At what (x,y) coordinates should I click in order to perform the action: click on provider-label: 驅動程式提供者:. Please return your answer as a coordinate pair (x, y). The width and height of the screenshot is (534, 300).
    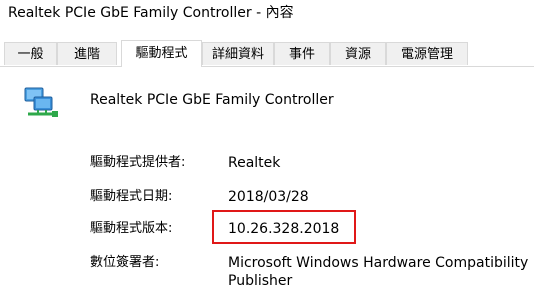
    Looking at the image, I should click on (138, 162).